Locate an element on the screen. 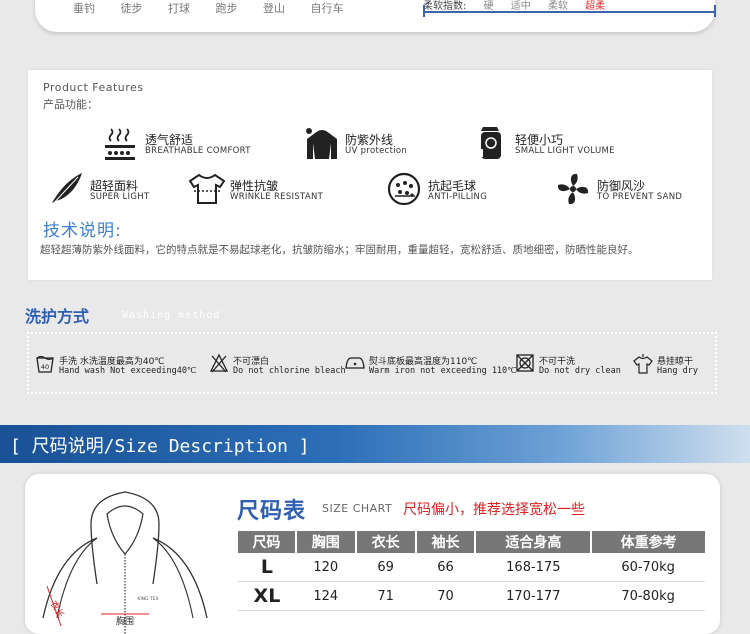 The width and height of the screenshot is (750, 634). wash-en: Hang dry is located at coordinates (677, 371).